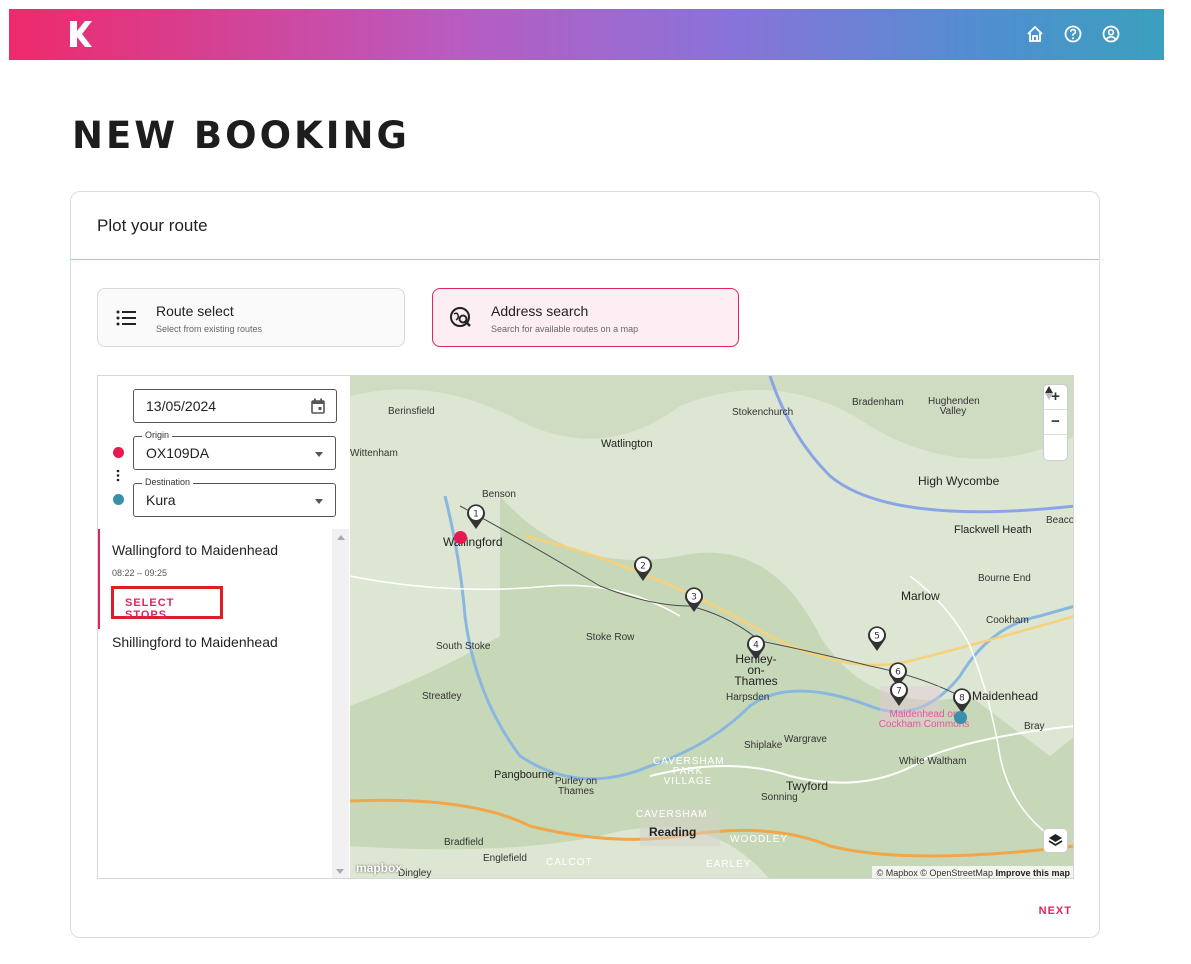  What do you see at coordinates (505, 858) in the screenshot?
I see `map-label: Englefield` at bounding box center [505, 858].